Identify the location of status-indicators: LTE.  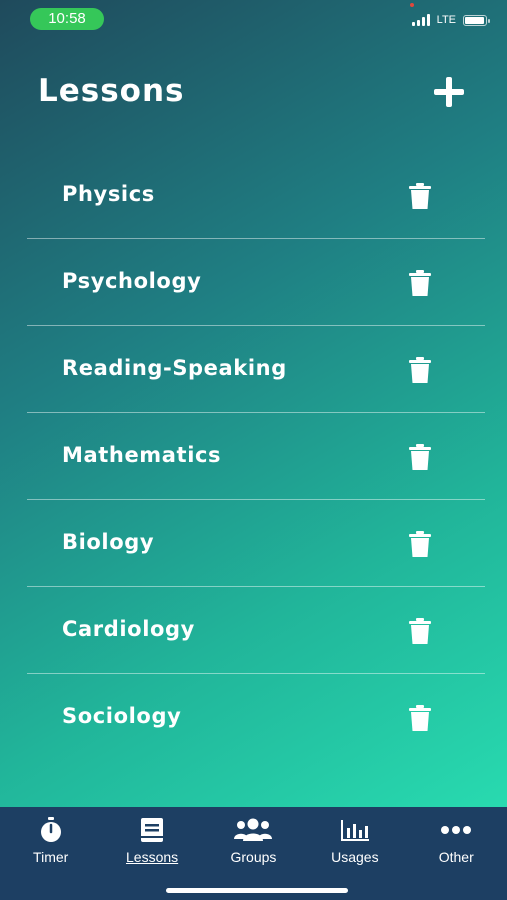
(450, 20).